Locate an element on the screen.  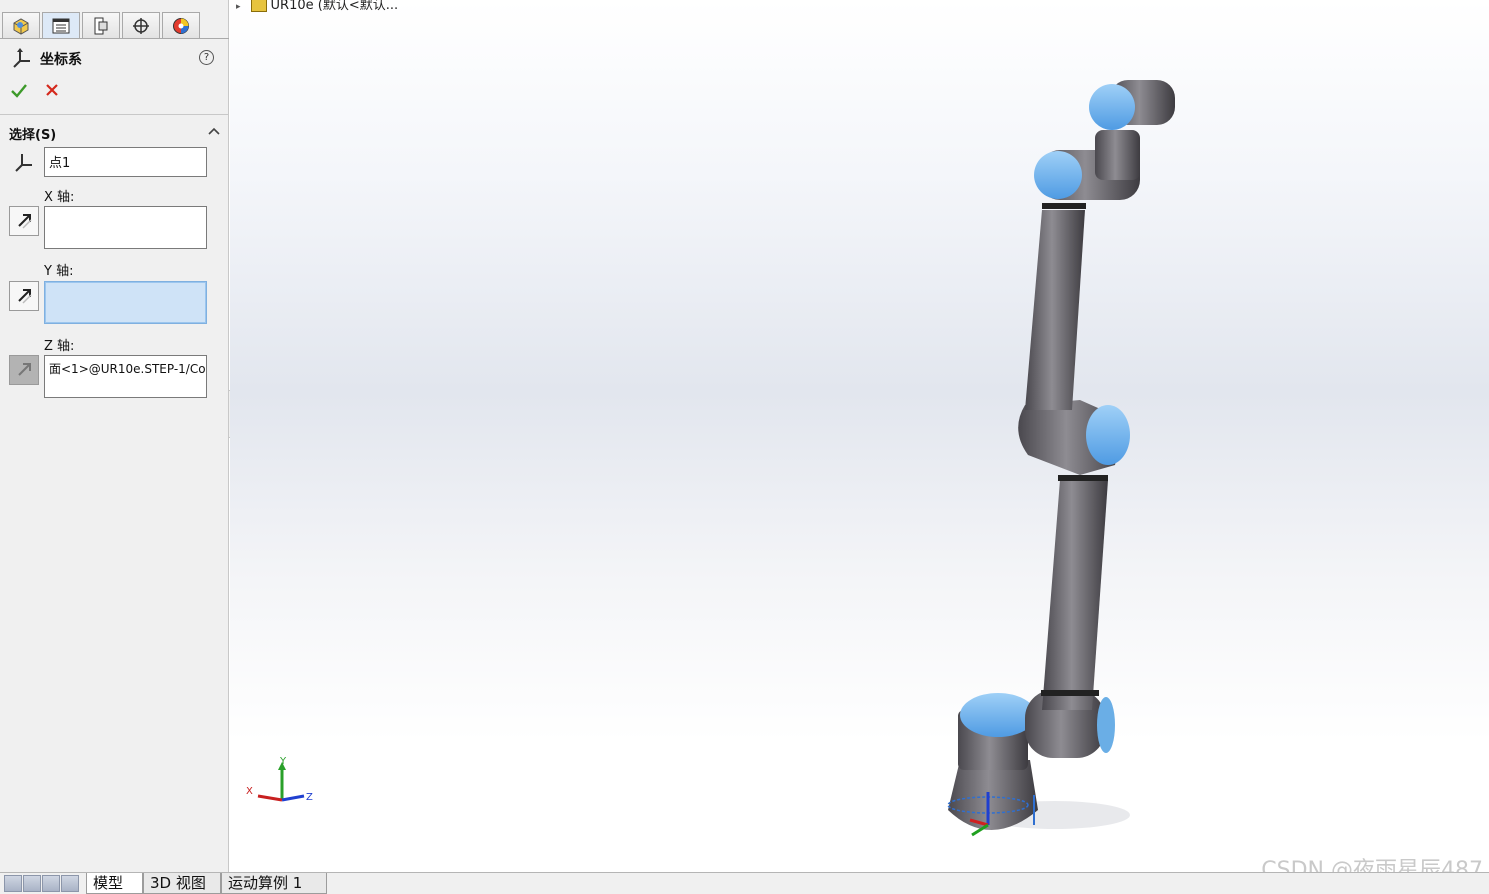
cancel-button is located at coordinates (53, 91).